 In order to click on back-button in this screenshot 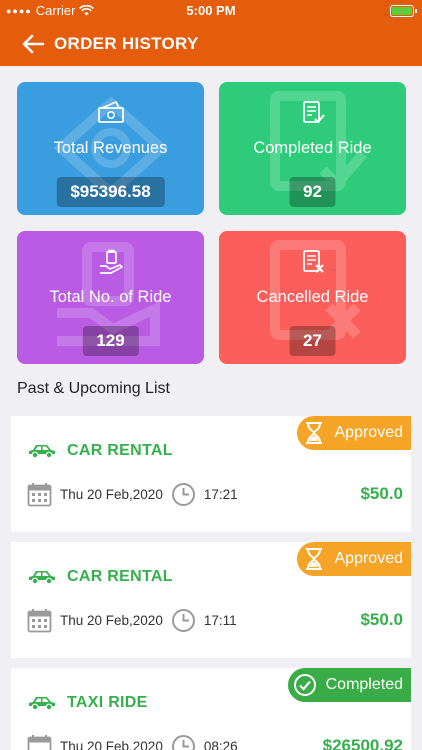, I will do `click(33, 44)`.